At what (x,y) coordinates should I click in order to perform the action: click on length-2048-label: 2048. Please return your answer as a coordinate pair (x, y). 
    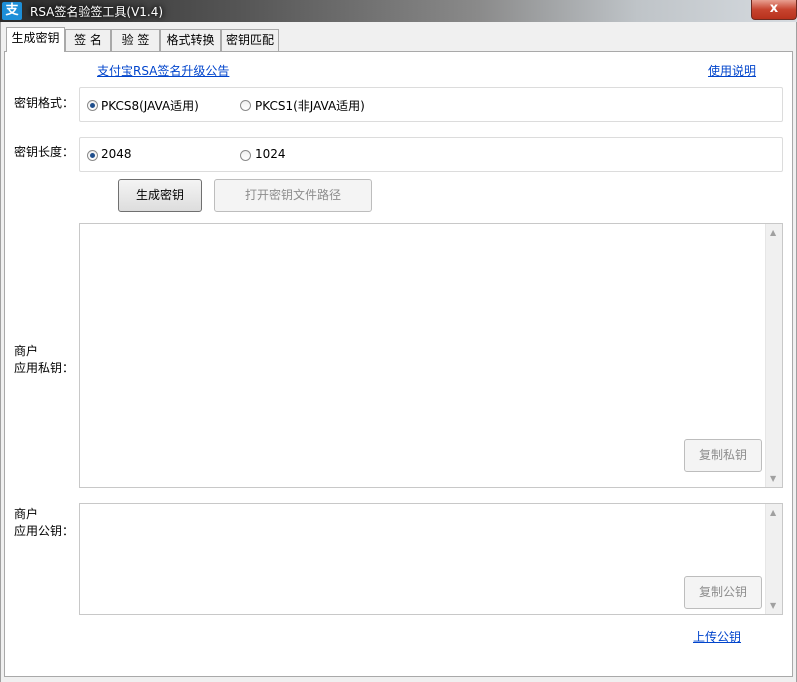
    Looking at the image, I should click on (116, 154).